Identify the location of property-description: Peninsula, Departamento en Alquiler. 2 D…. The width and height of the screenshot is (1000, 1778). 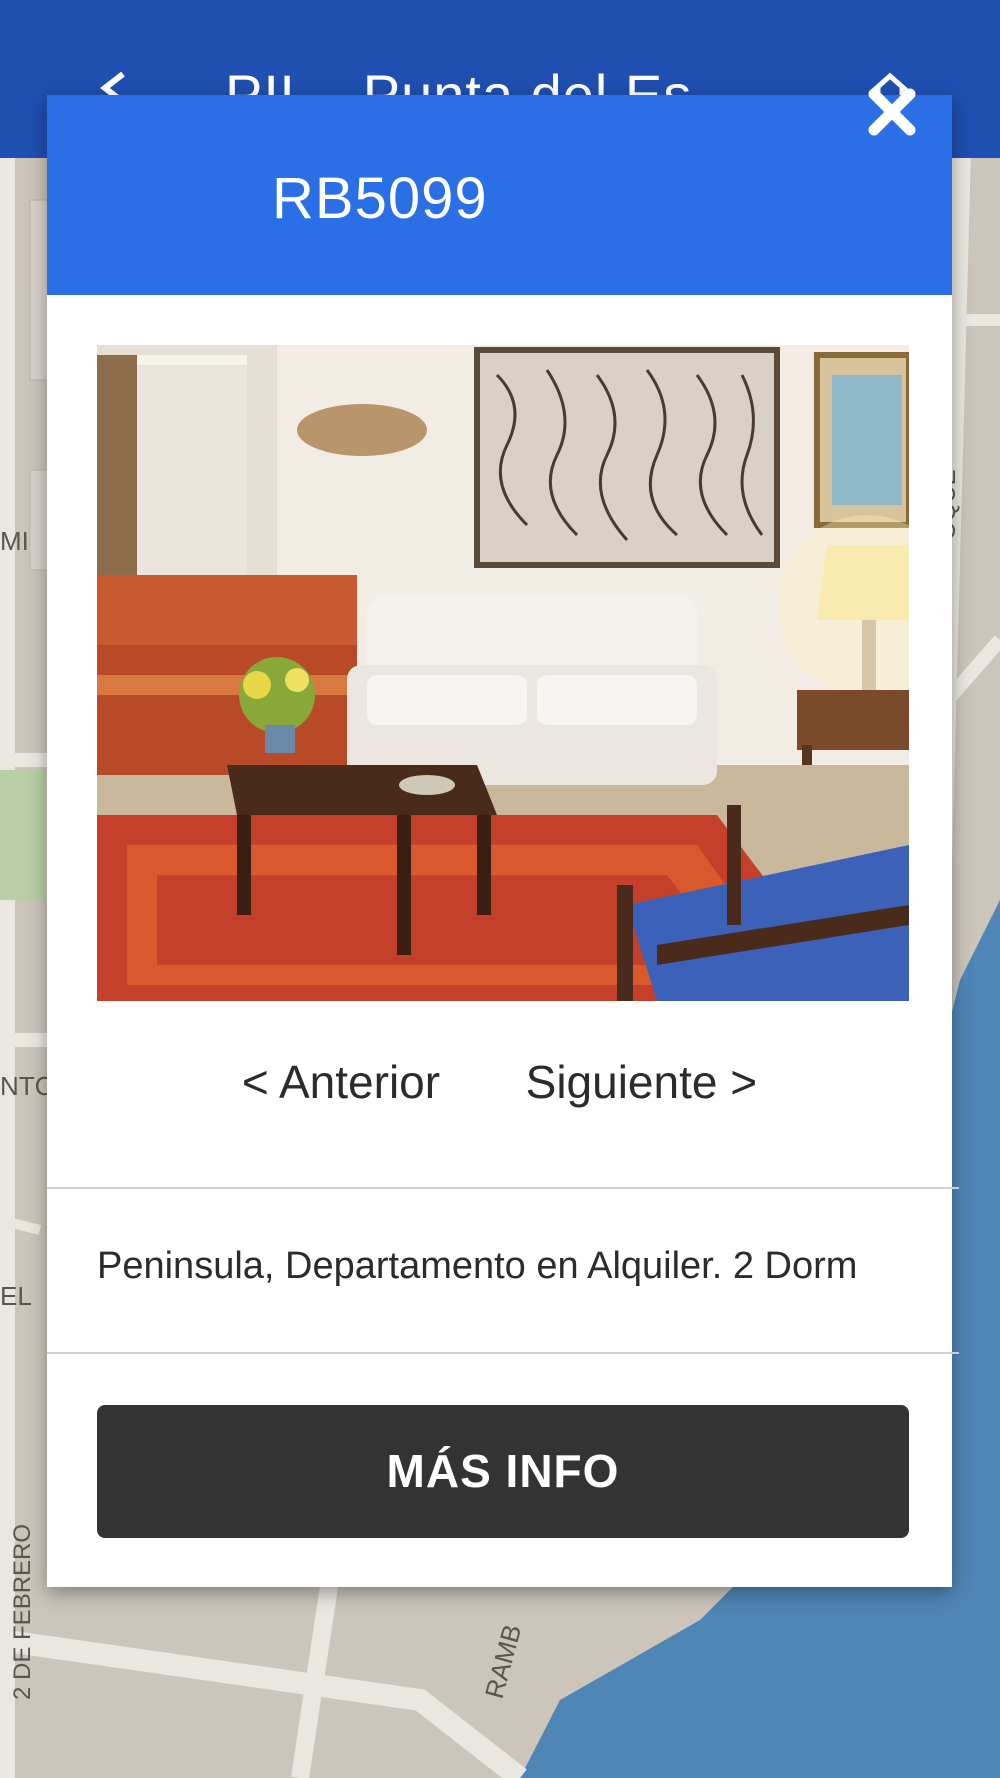
(477, 1266).